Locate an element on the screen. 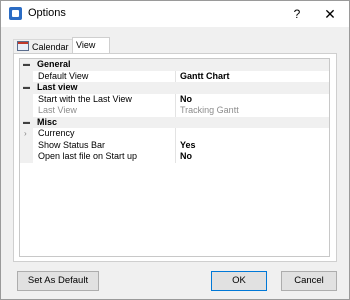  property-row-last-view: Last View Tracking Gantt is located at coordinates (174, 111).